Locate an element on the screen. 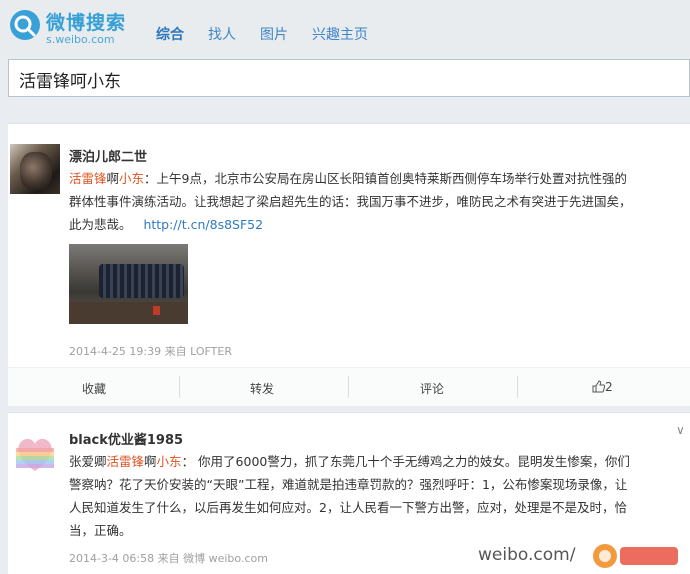 The height and width of the screenshot is (574, 690). like-button: 2 is located at coordinates (602, 387).